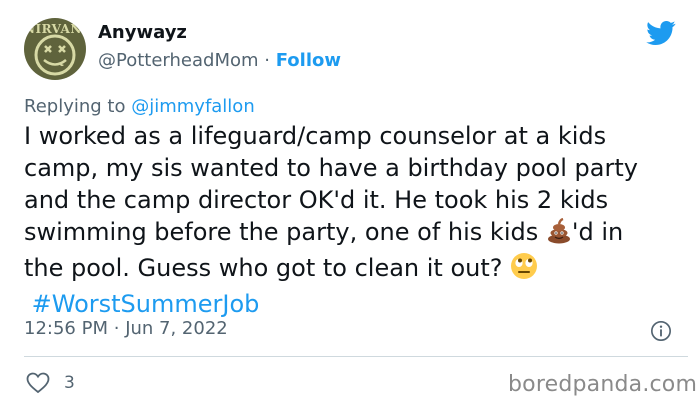 The image size is (700, 410). I want to click on tweet-time: 12:56 PM, so click(66, 328).